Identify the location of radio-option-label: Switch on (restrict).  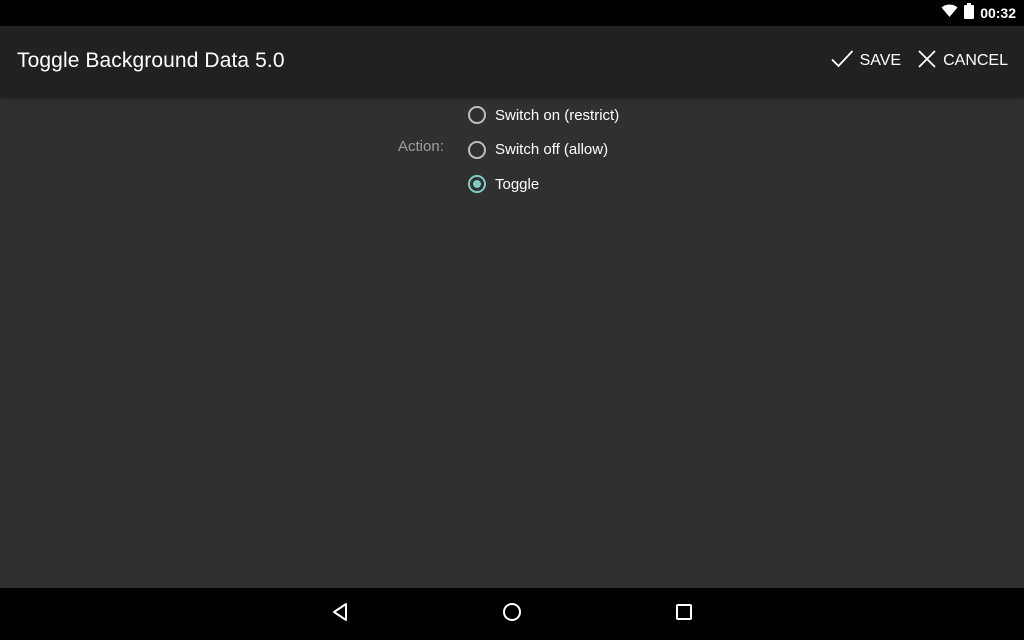
(557, 115).